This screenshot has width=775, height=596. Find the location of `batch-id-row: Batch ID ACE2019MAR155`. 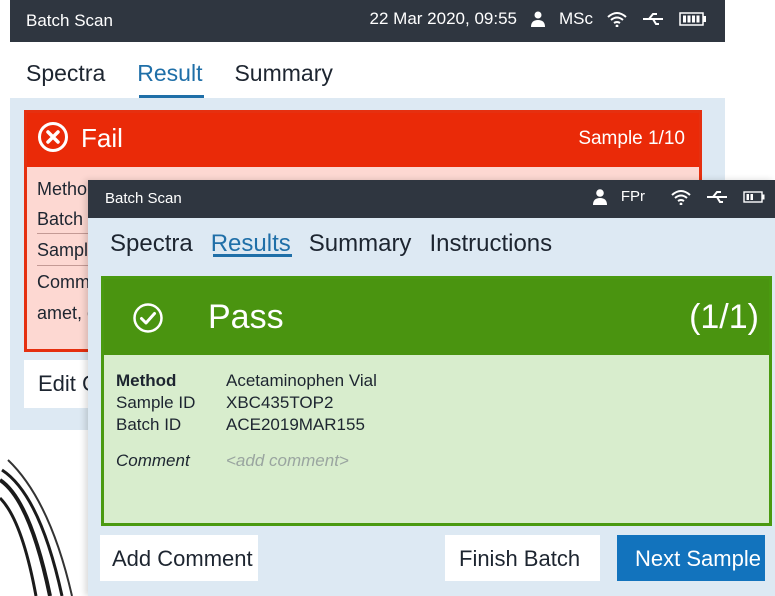

batch-id-row: Batch ID ACE2019MAR155 is located at coordinates (240, 425).